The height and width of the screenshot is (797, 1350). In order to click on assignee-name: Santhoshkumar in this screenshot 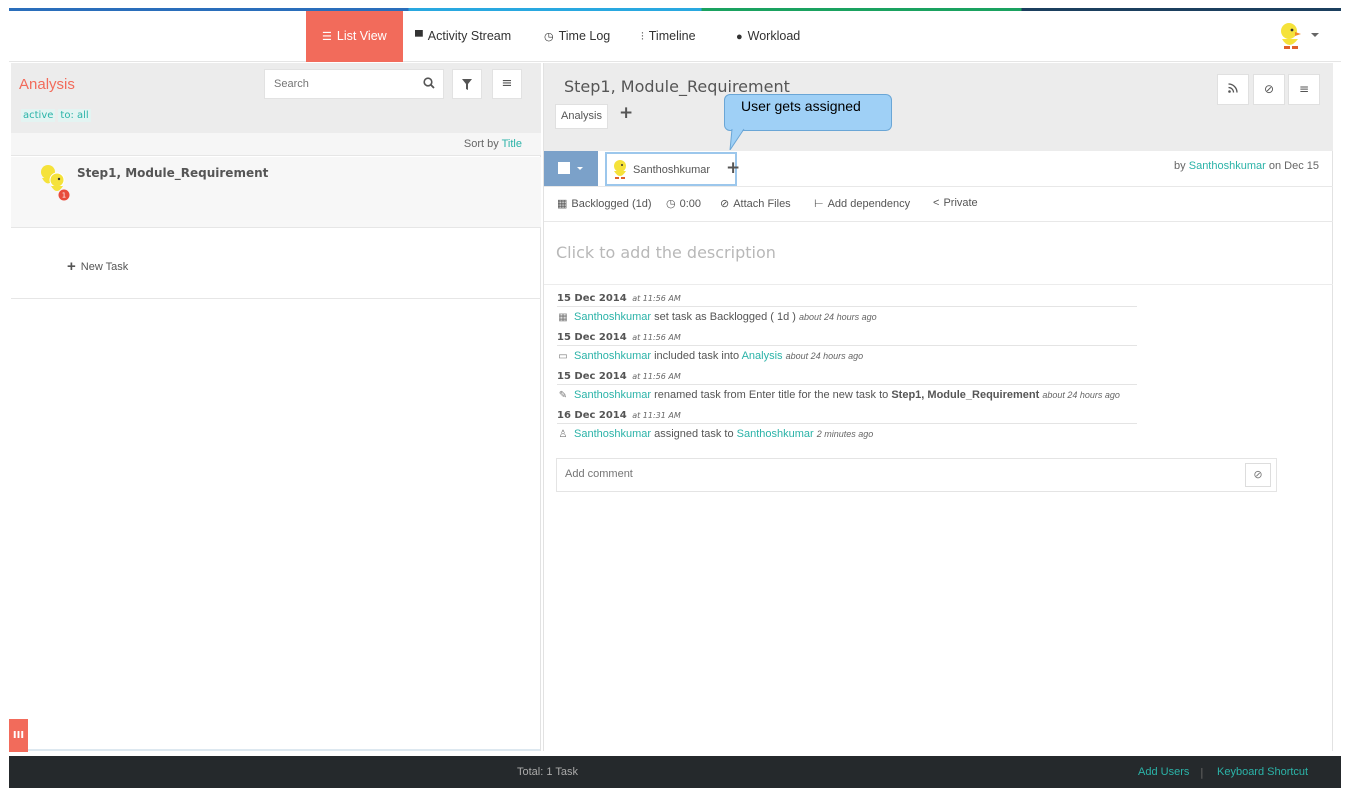, I will do `click(672, 170)`.